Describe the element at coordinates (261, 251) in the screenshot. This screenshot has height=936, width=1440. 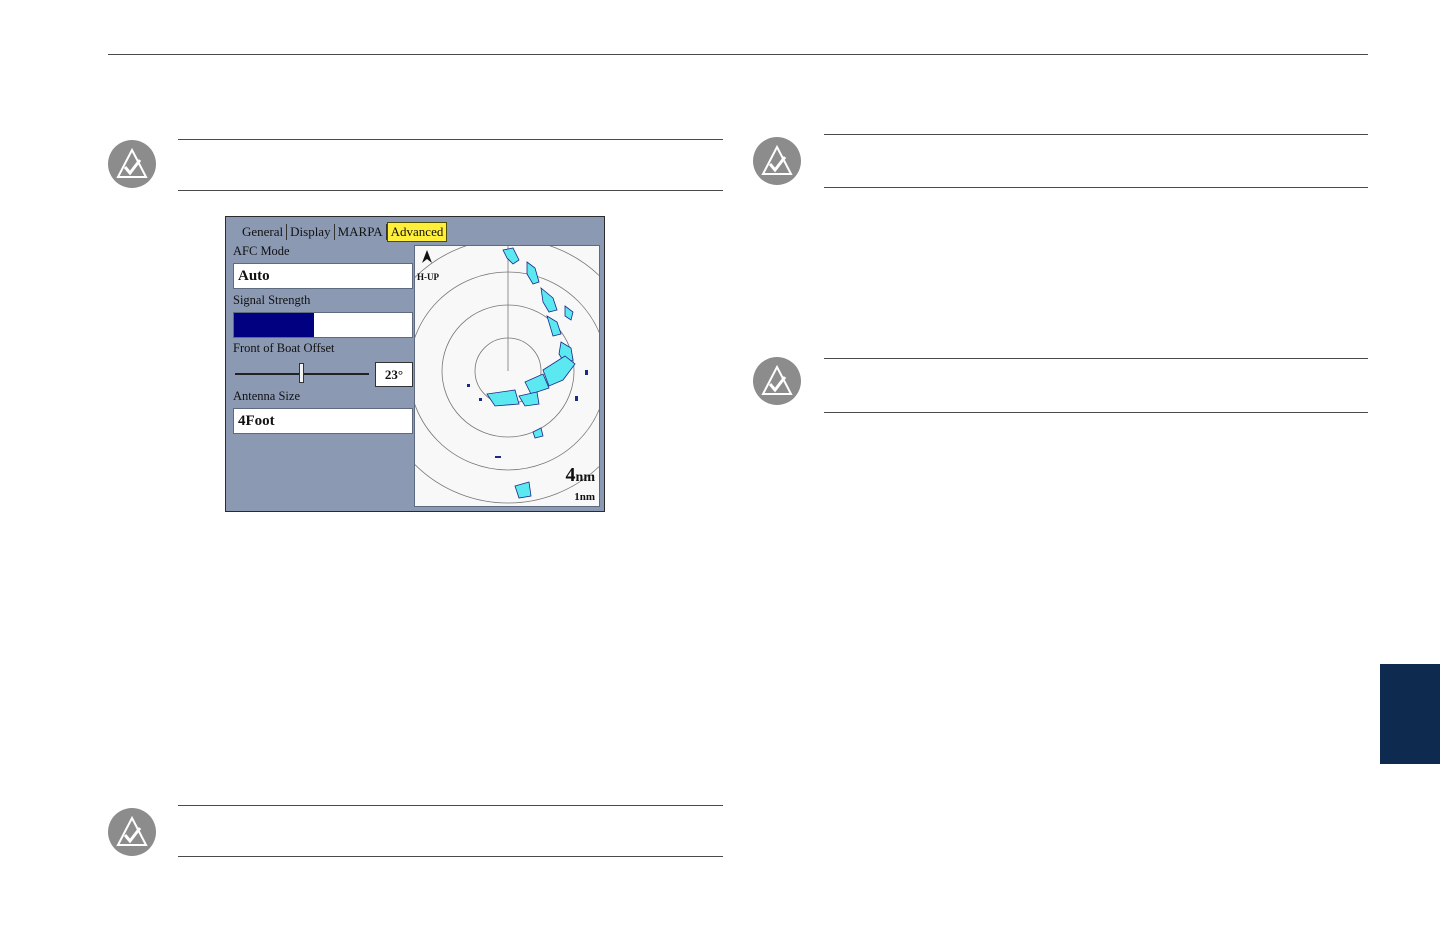
I see `afc-mode-label: AFC Mode` at that location.